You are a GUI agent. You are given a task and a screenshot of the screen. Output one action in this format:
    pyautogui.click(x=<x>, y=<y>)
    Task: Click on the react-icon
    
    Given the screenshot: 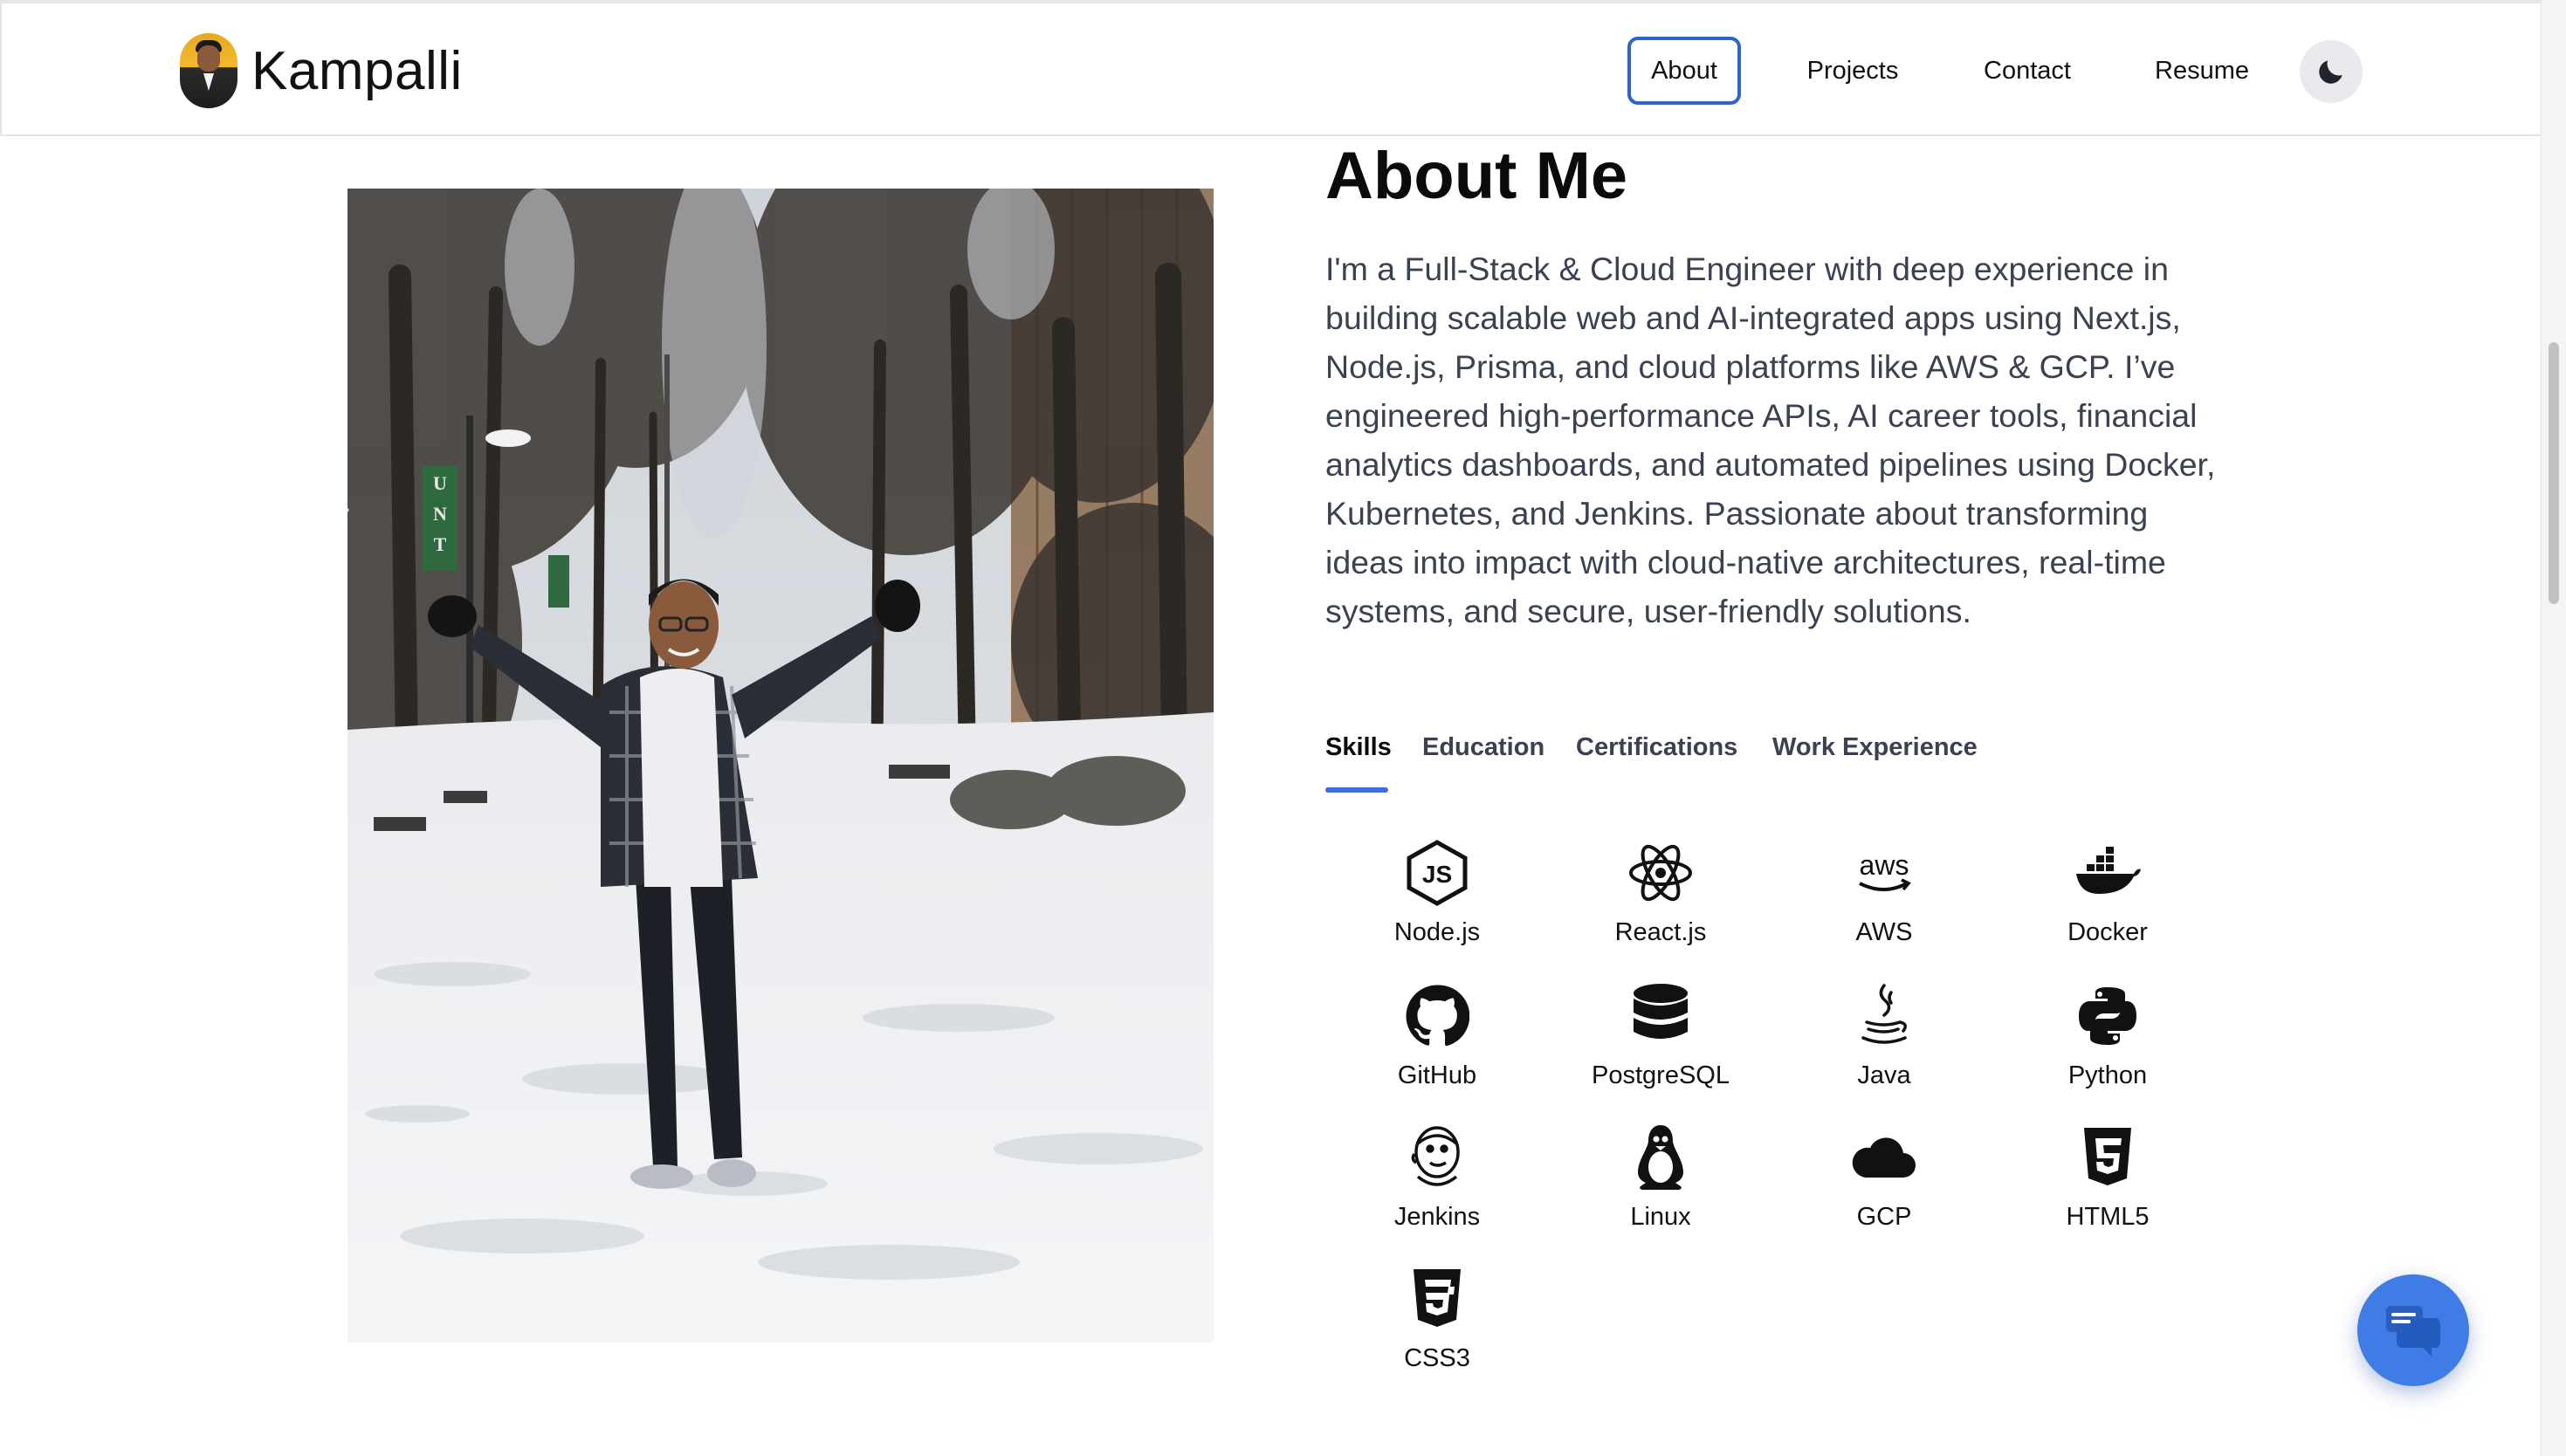 What is the action you would take?
    pyautogui.click(x=1661, y=873)
    